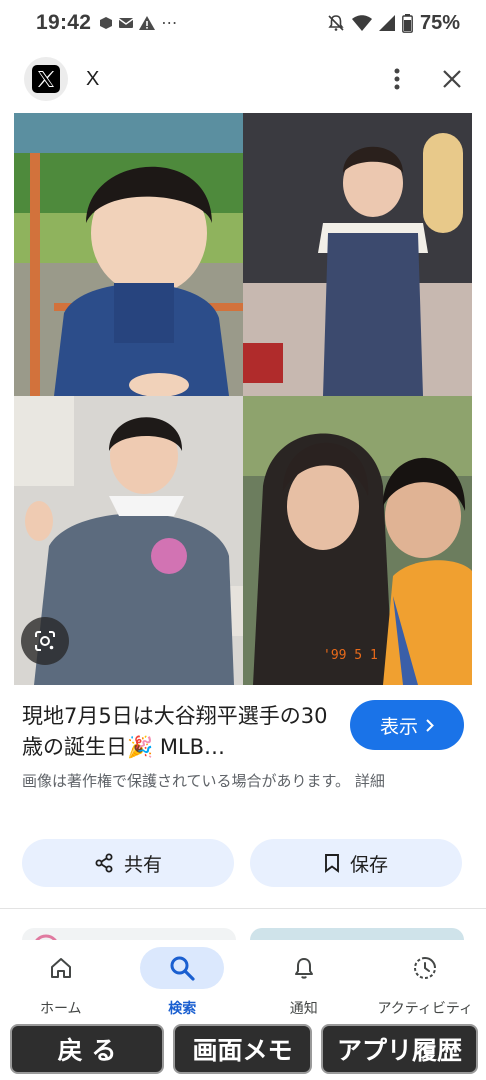 Image resolution: width=486 pixels, height=1080 pixels. I want to click on photo-toddler-standing, so click(357, 254).